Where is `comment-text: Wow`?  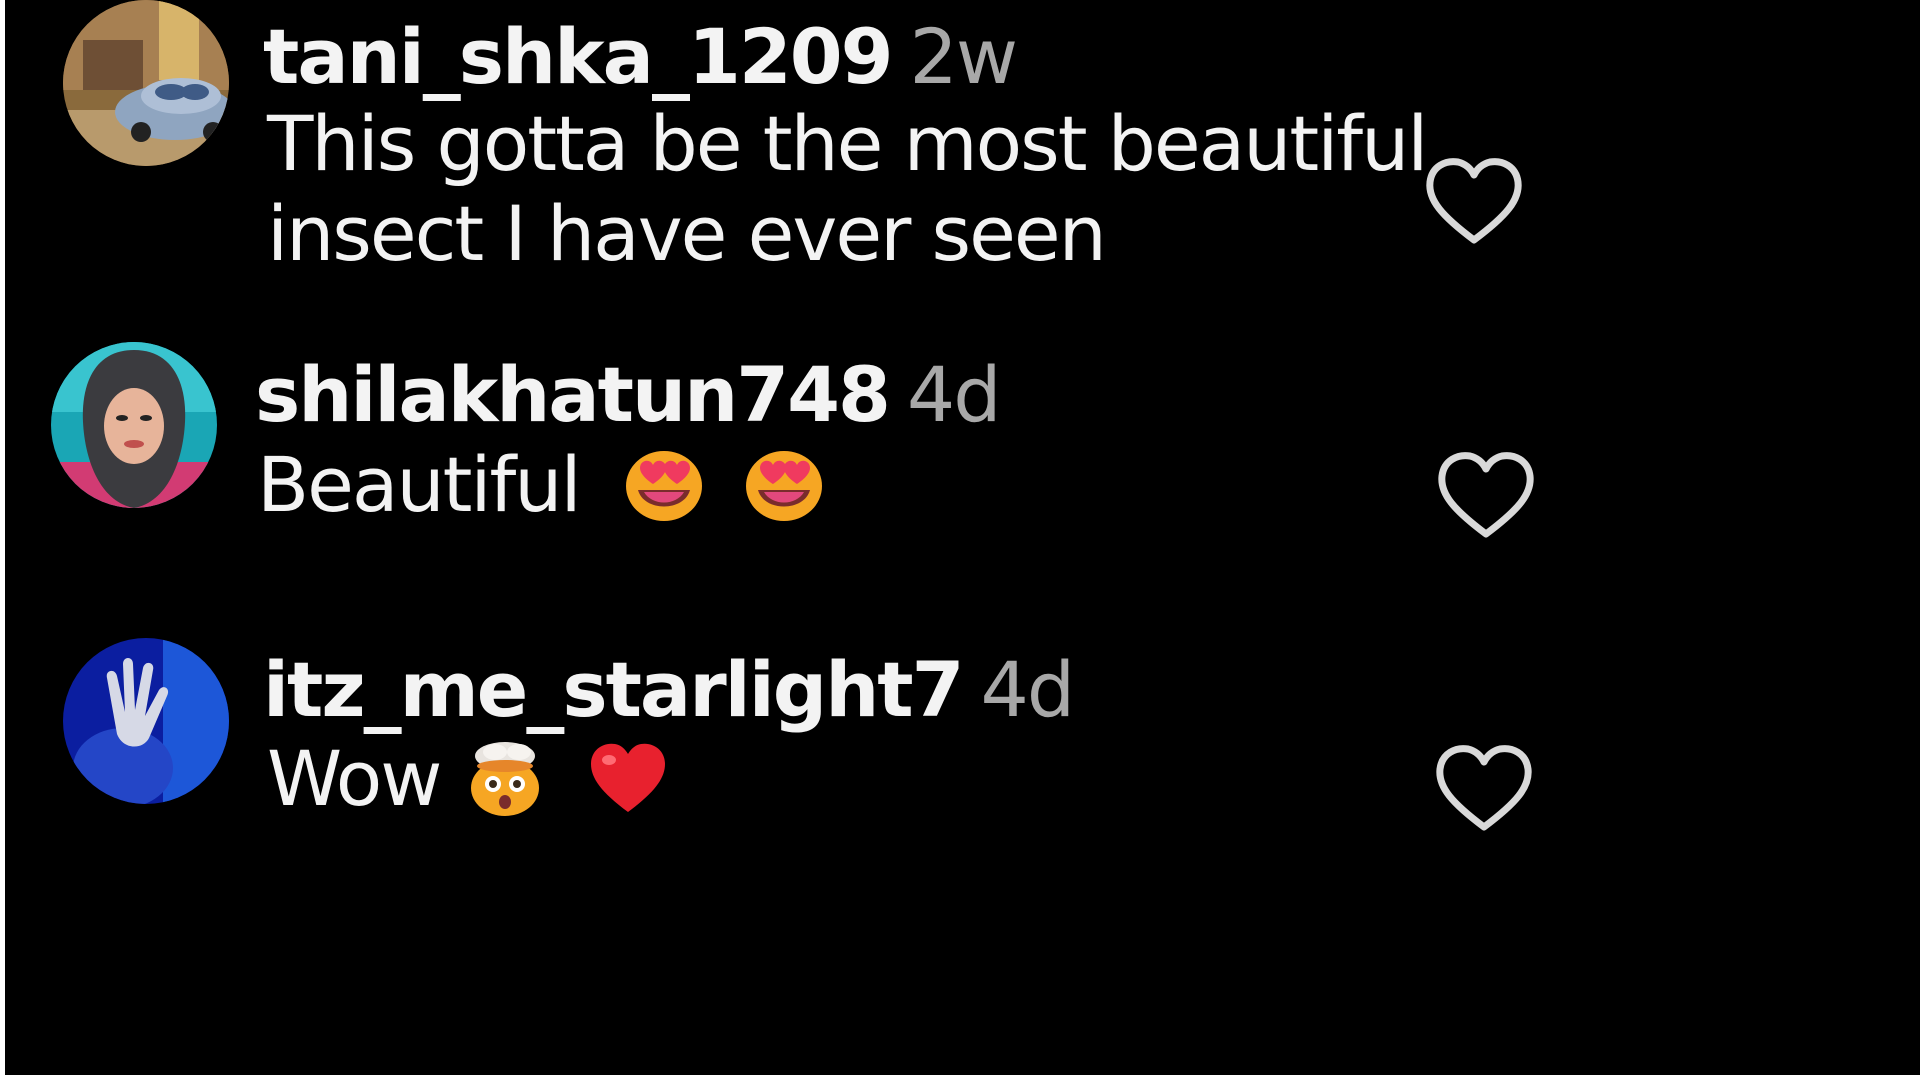 comment-text: Wow is located at coordinates (467, 779).